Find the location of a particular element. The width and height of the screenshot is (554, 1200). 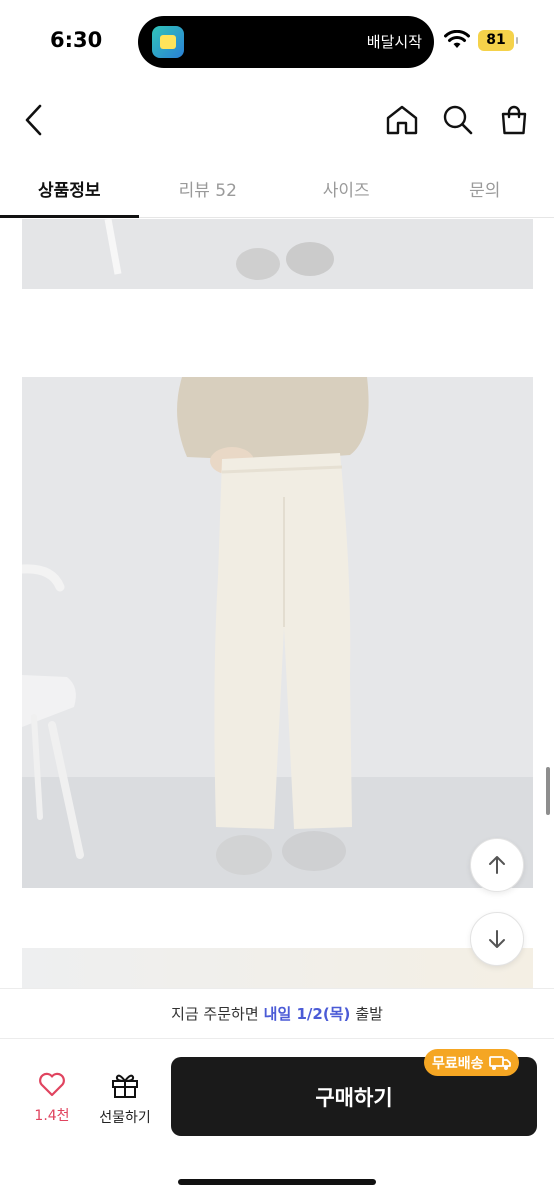

gift-label: 선물하기 is located at coordinates (125, 1118).